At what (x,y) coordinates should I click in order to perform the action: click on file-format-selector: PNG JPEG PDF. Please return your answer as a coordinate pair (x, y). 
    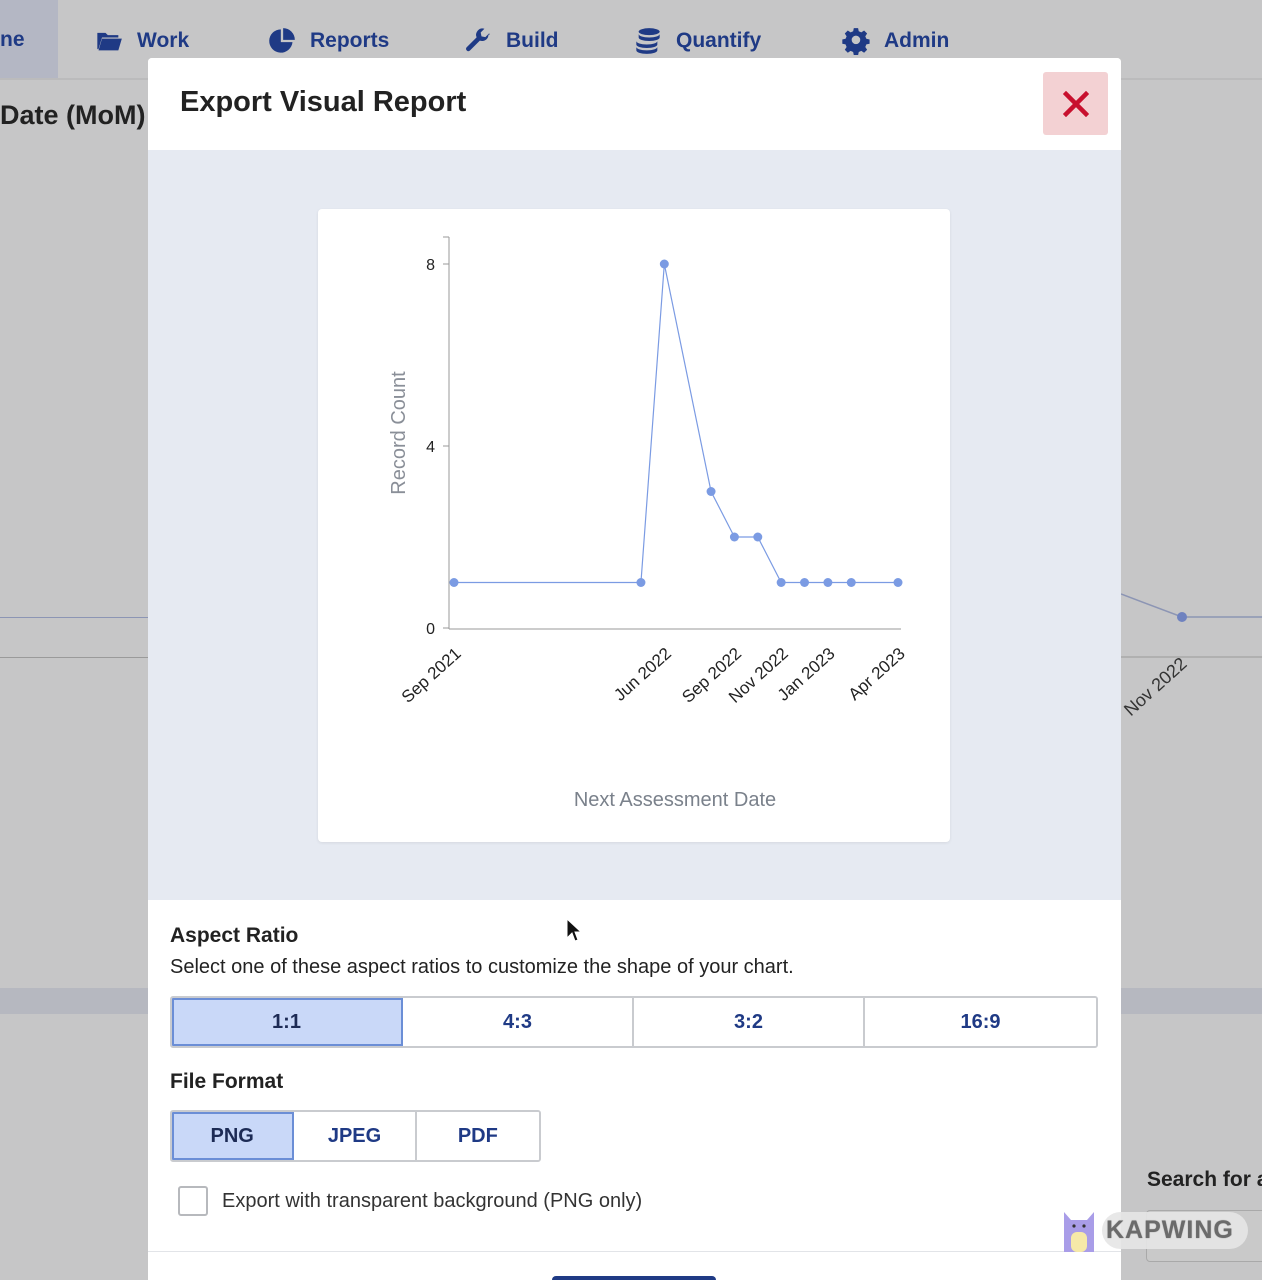
    Looking at the image, I should click on (355, 1136).